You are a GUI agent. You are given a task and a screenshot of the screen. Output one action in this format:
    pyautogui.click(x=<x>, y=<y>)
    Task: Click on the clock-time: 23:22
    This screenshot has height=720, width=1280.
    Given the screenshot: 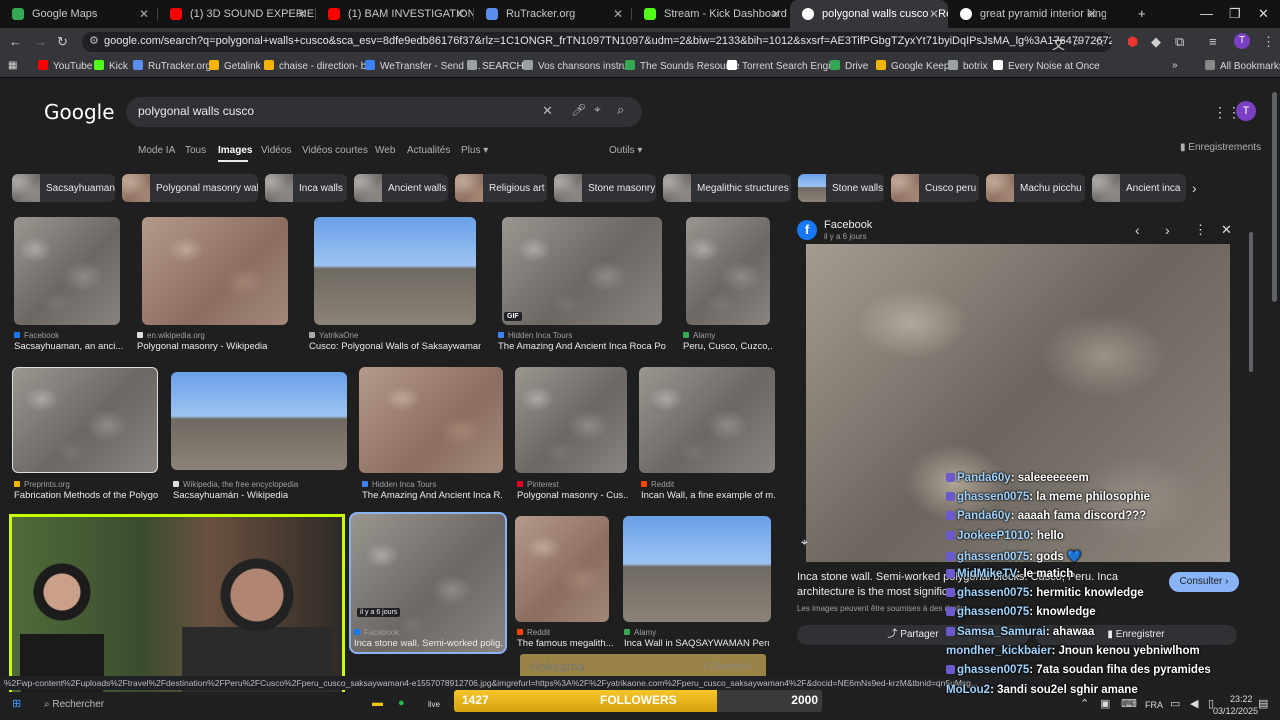 What is the action you would take?
    pyautogui.click(x=1241, y=699)
    